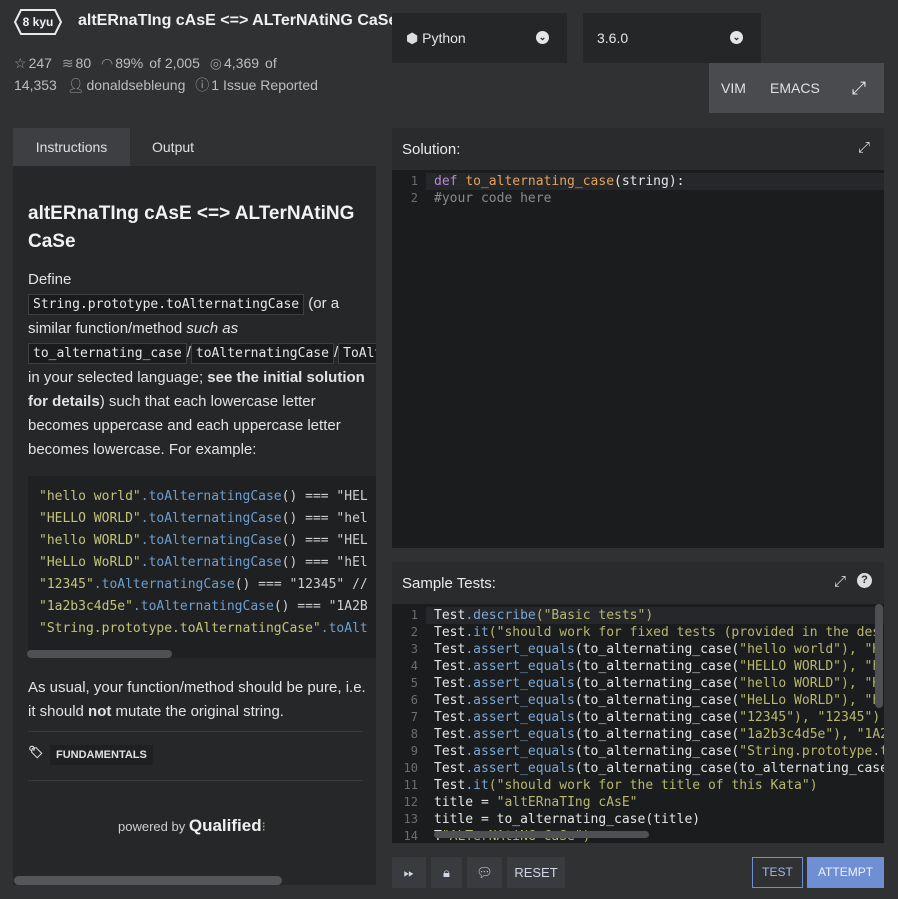  What do you see at coordinates (542, 37) in the screenshot?
I see `chevron-down-icon: ⌄` at bounding box center [542, 37].